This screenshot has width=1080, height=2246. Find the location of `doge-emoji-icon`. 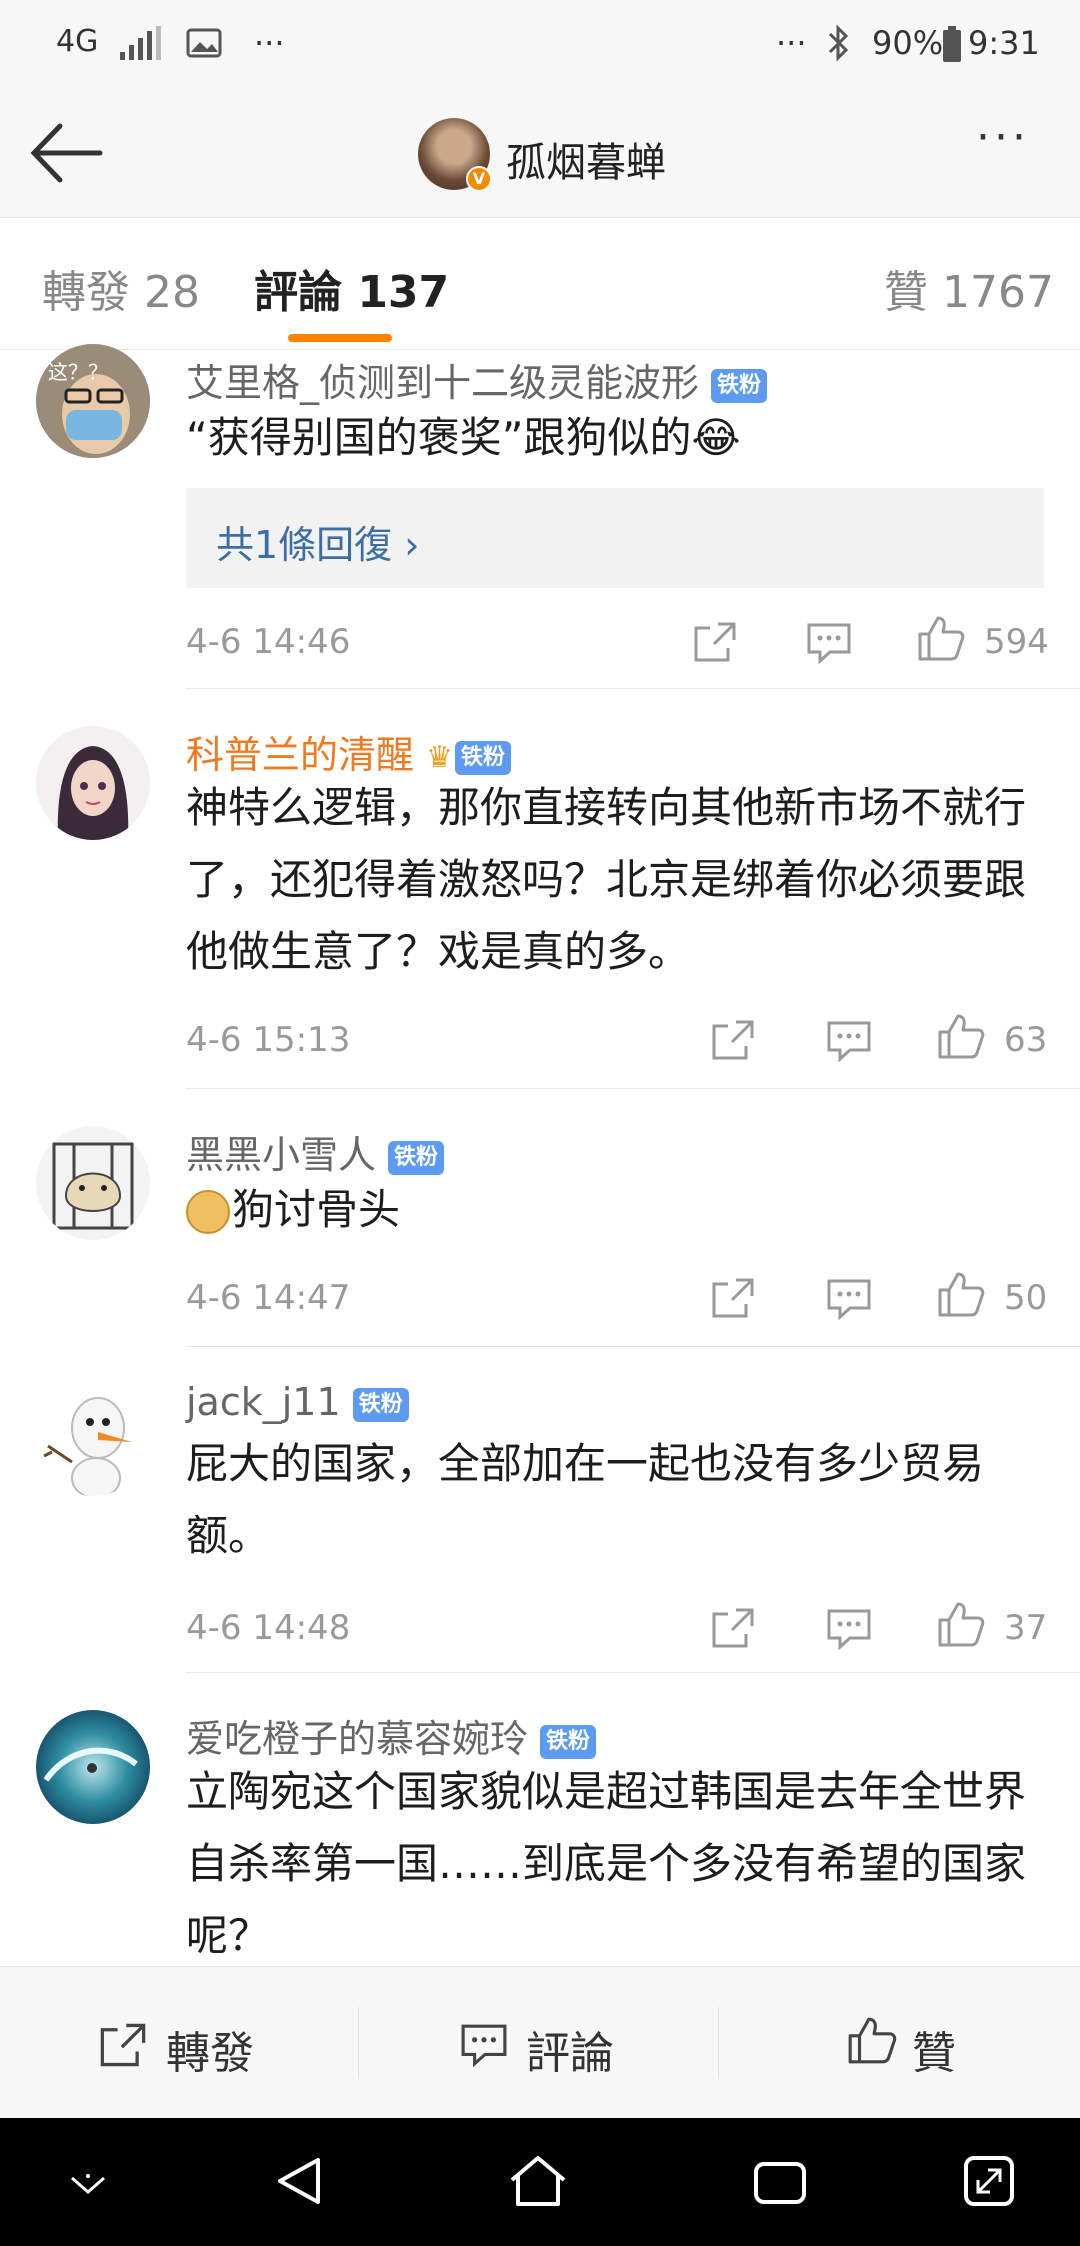

doge-emoji-icon is located at coordinates (208, 1212).